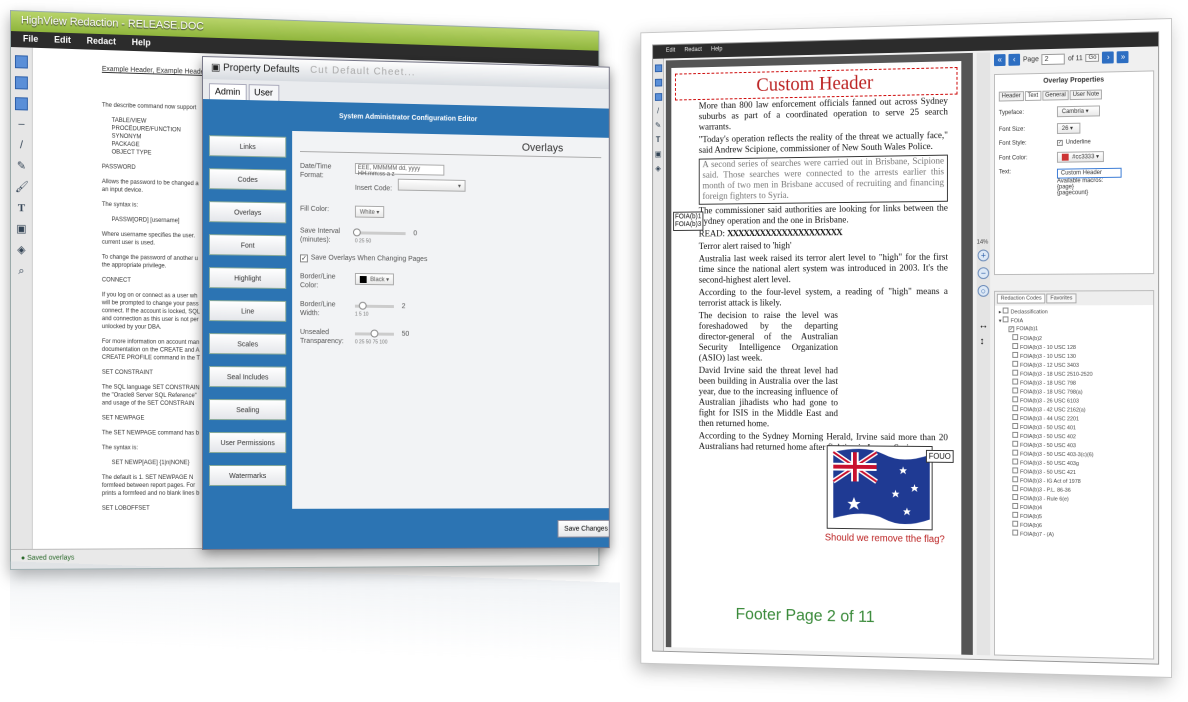  What do you see at coordinates (247, 475) in the screenshot?
I see `watermarks-button: Watermarks` at bounding box center [247, 475].